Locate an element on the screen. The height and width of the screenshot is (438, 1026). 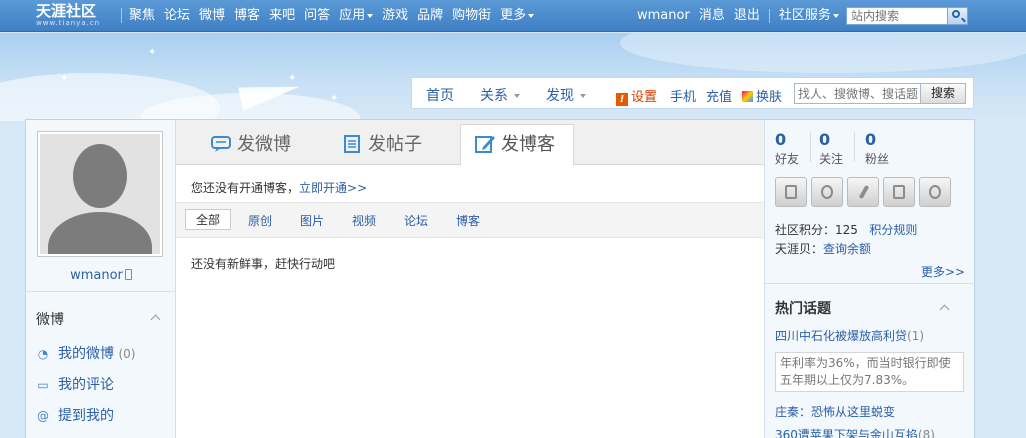
nav-more-label: 更多 is located at coordinates (513, 15).